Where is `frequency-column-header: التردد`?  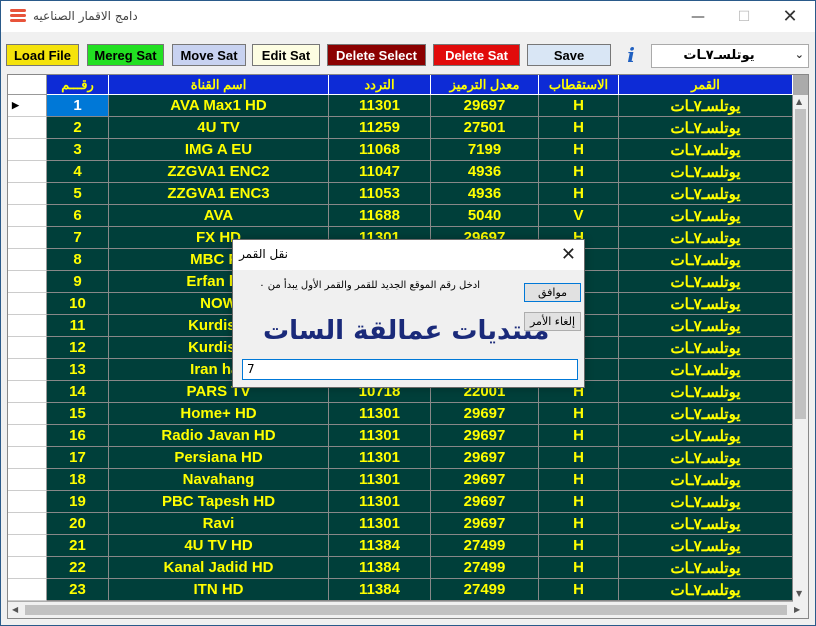
frequency-column-header: التردد is located at coordinates (380, 85).